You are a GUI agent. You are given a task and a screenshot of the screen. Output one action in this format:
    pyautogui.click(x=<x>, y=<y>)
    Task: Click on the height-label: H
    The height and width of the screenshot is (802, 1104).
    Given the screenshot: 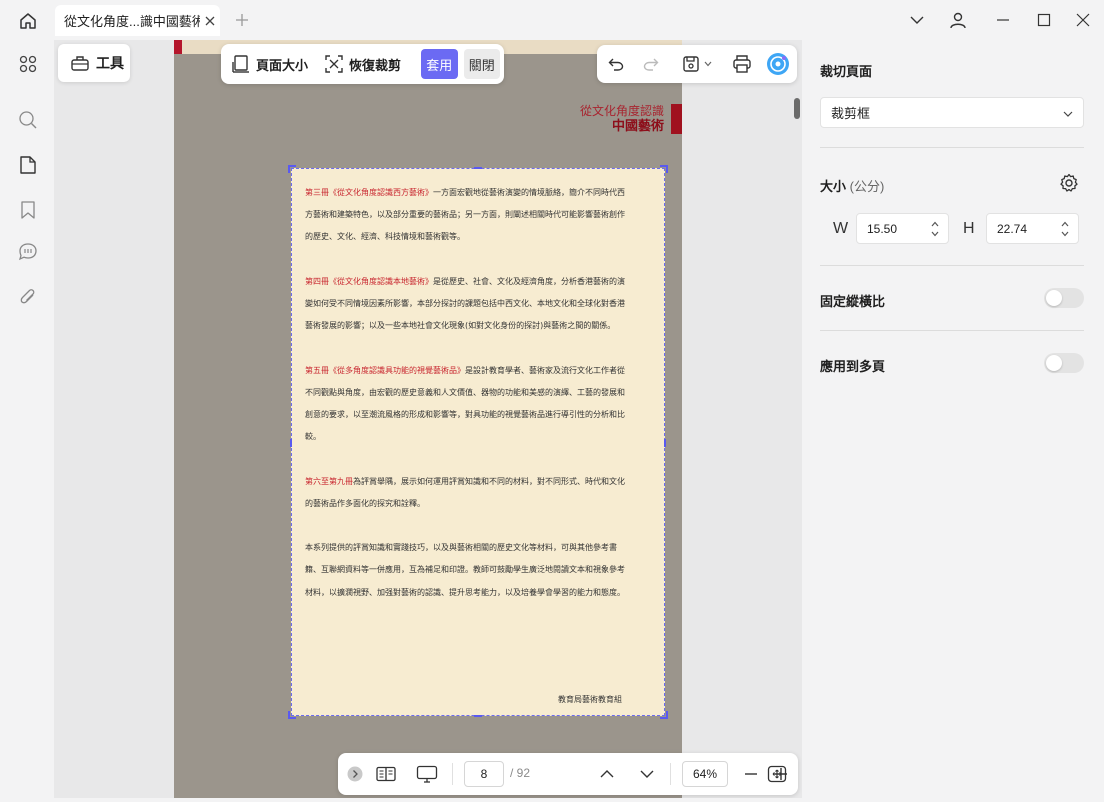 What is the action you would take?
    pyautogui.click(x=969, y=228)
    